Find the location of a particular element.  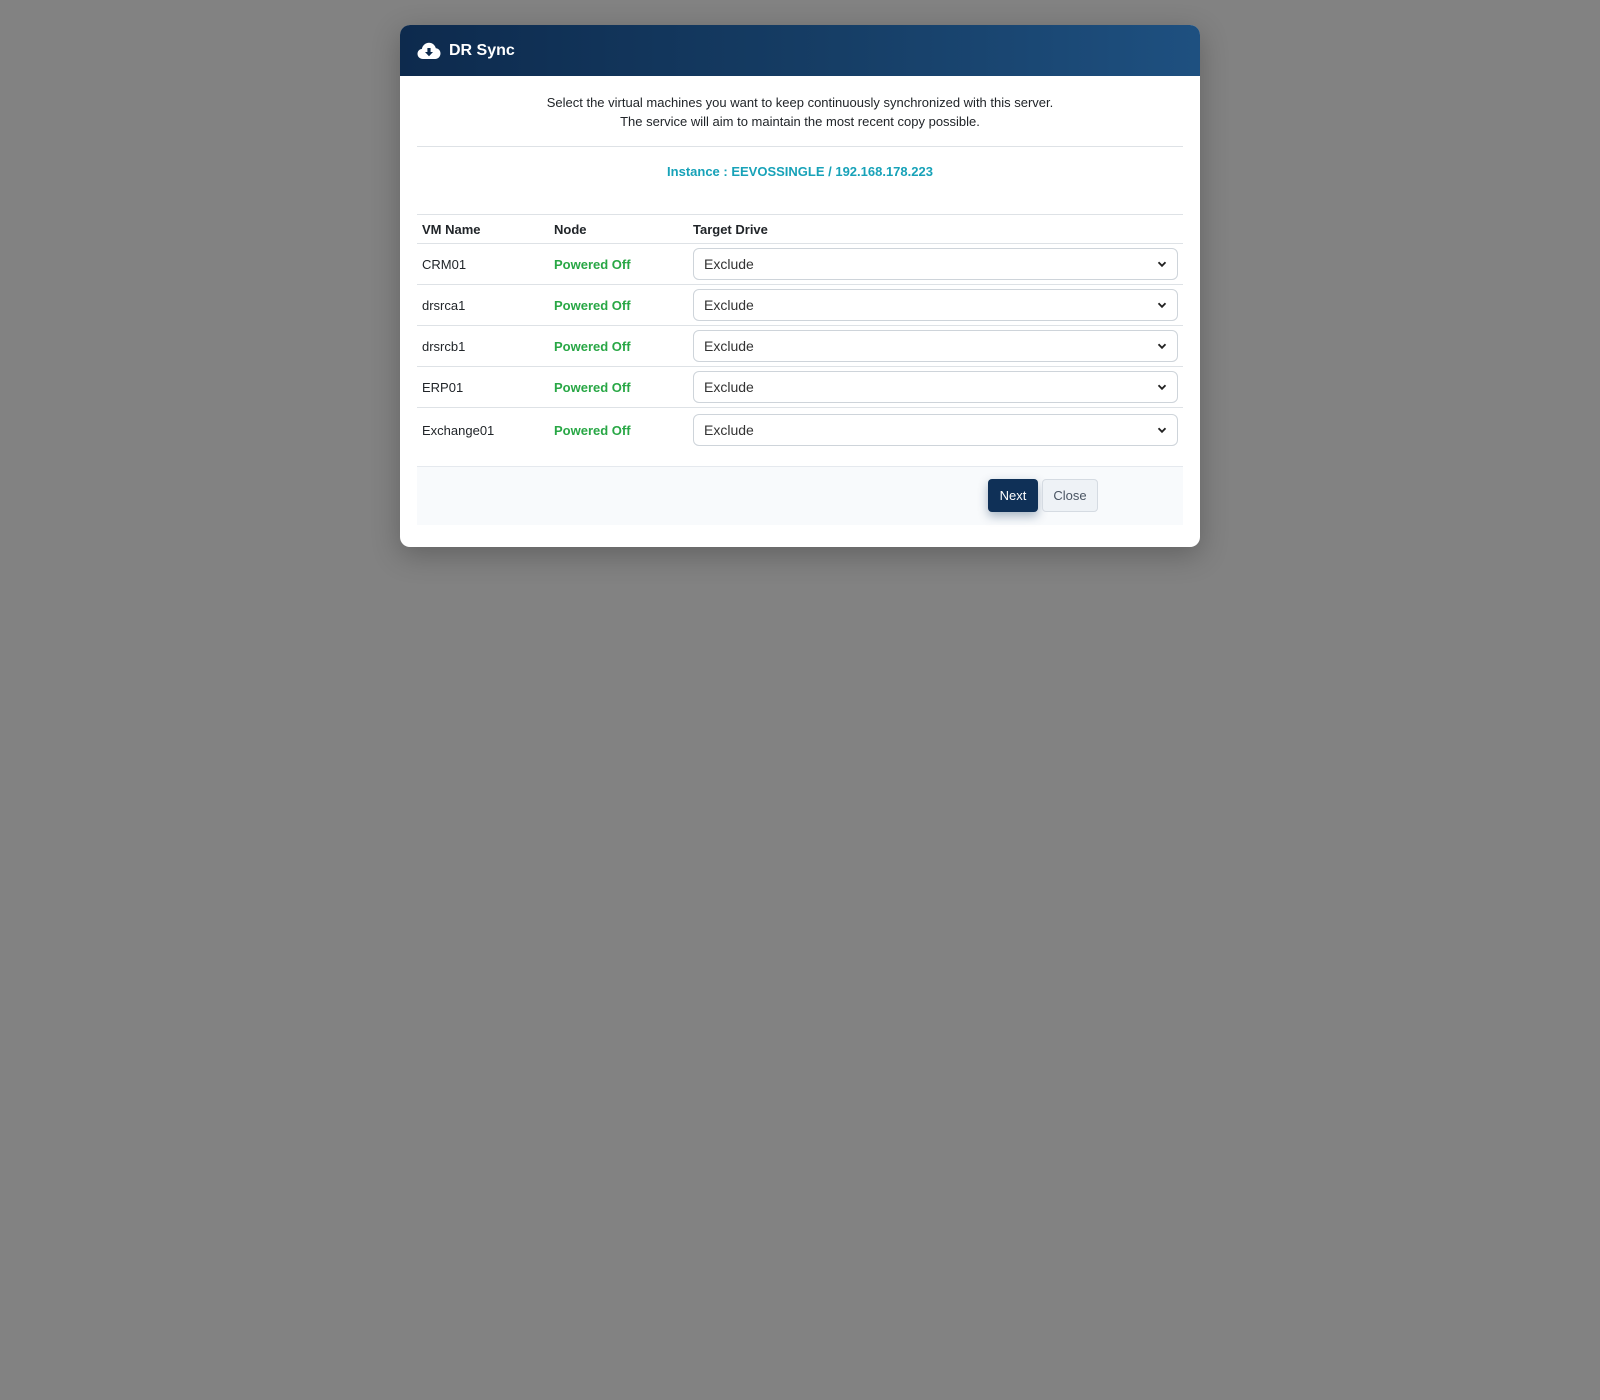

column-header-vm-name: VM Name is located at coordinates (483, 229).